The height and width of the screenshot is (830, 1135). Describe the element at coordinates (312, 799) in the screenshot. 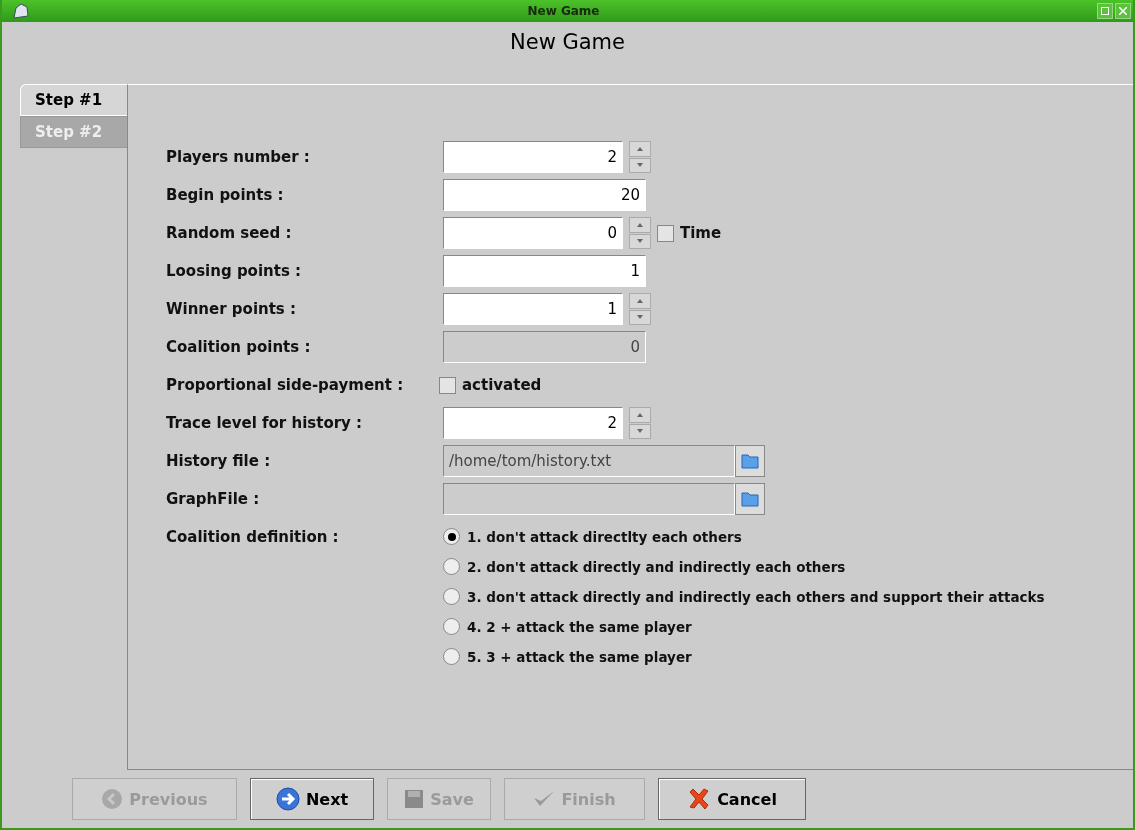

I see `next-button: Next` at that location.